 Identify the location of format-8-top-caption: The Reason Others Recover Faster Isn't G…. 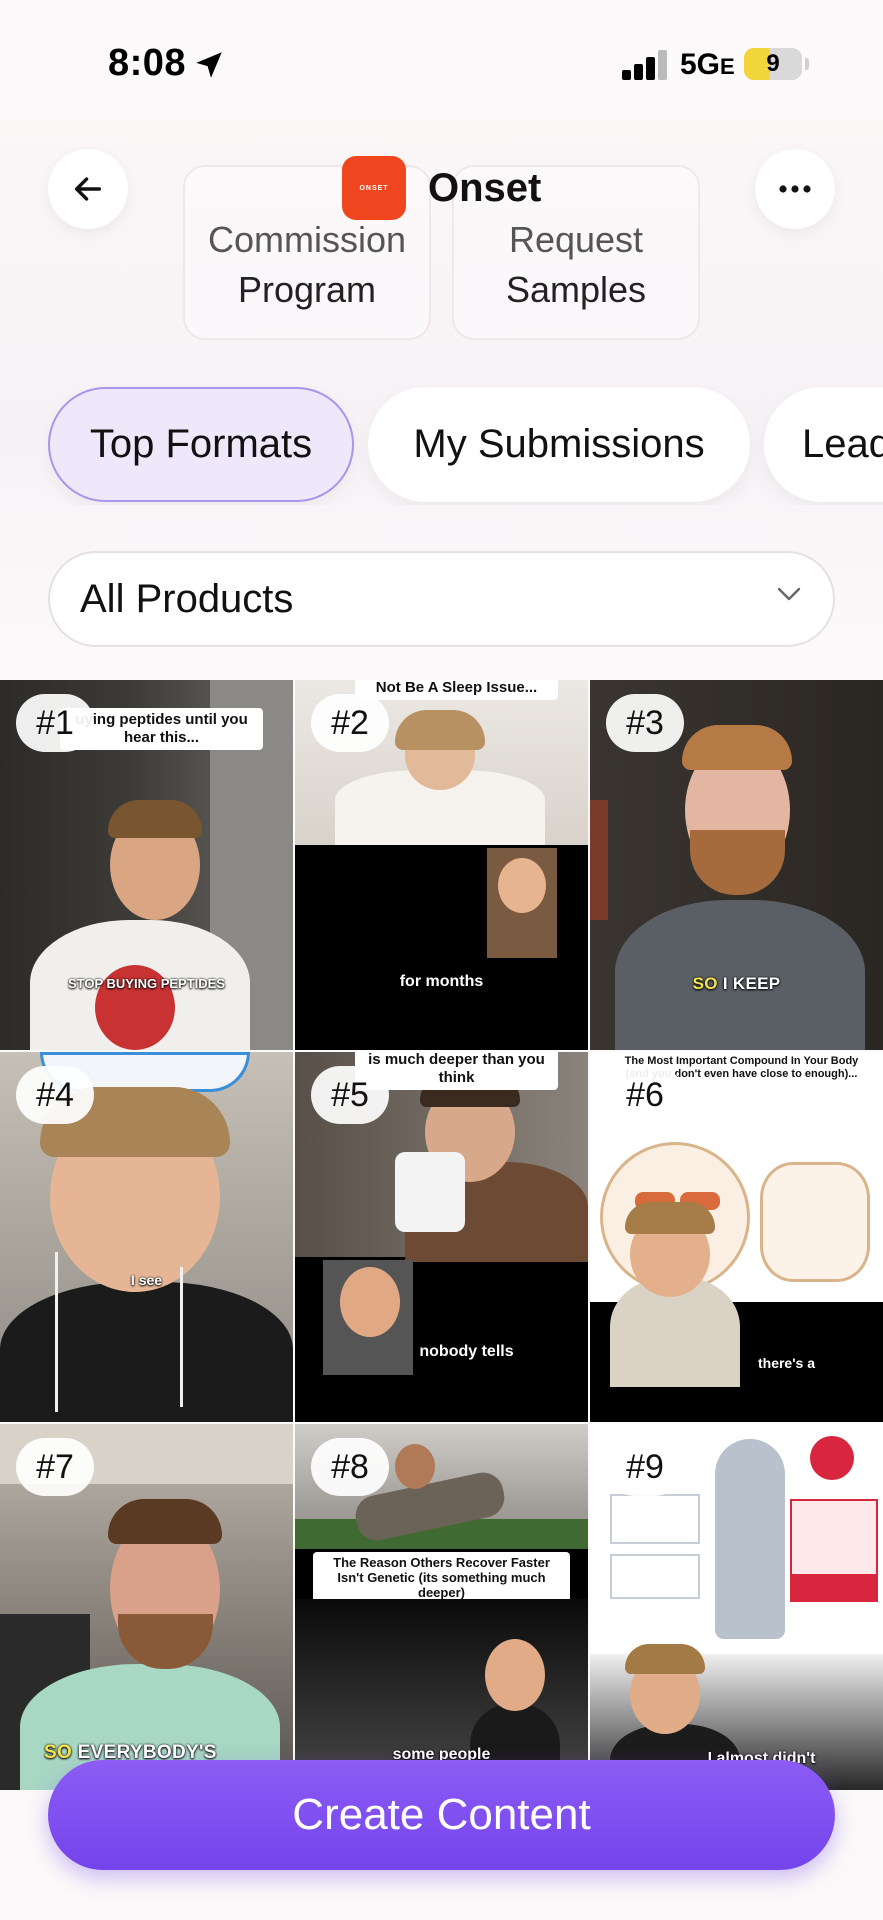
(441, 1577).